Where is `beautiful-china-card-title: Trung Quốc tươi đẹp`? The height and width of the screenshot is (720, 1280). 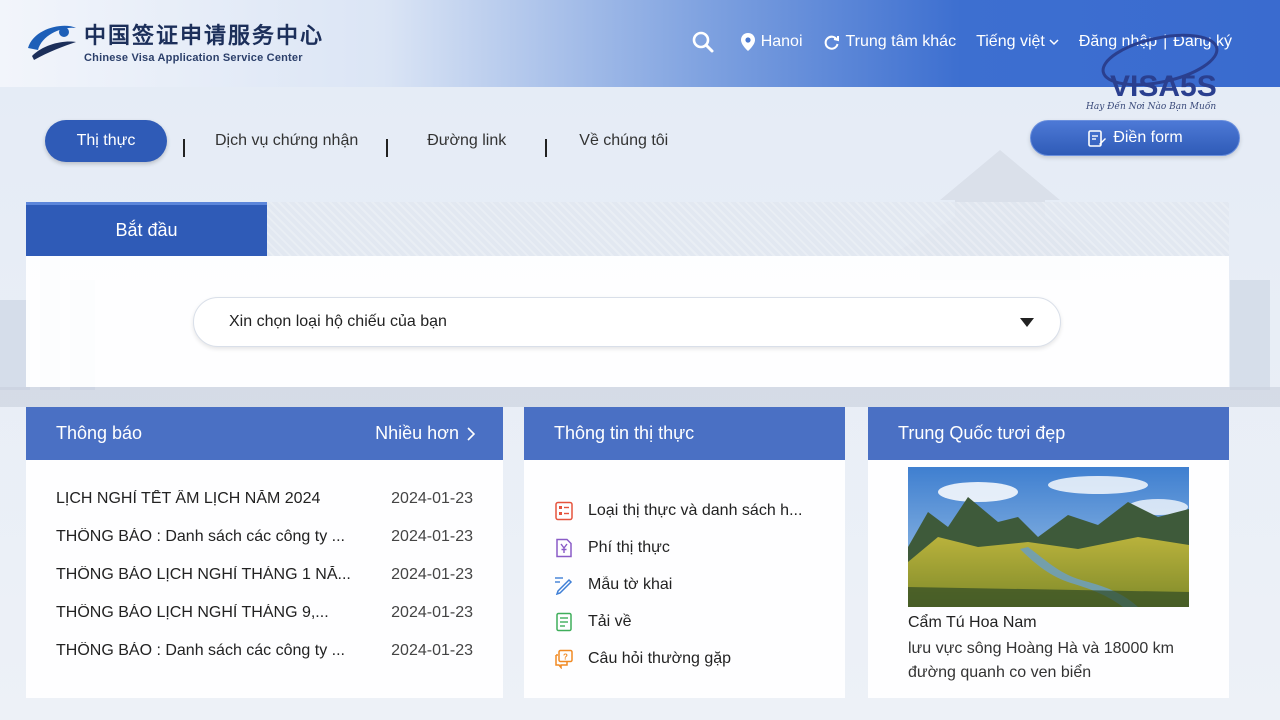
beautiful-china-card-title: Trung Quốc tươi đẹp is located at coordinates (982, 433).